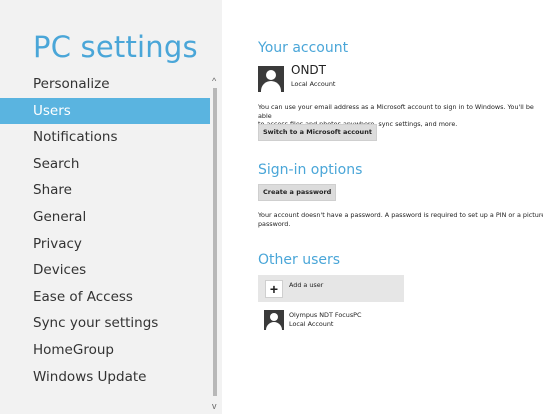  Describe the element at coordinates (274, 223) in the screenshot. I see `password-note-line2: password.` at that location.